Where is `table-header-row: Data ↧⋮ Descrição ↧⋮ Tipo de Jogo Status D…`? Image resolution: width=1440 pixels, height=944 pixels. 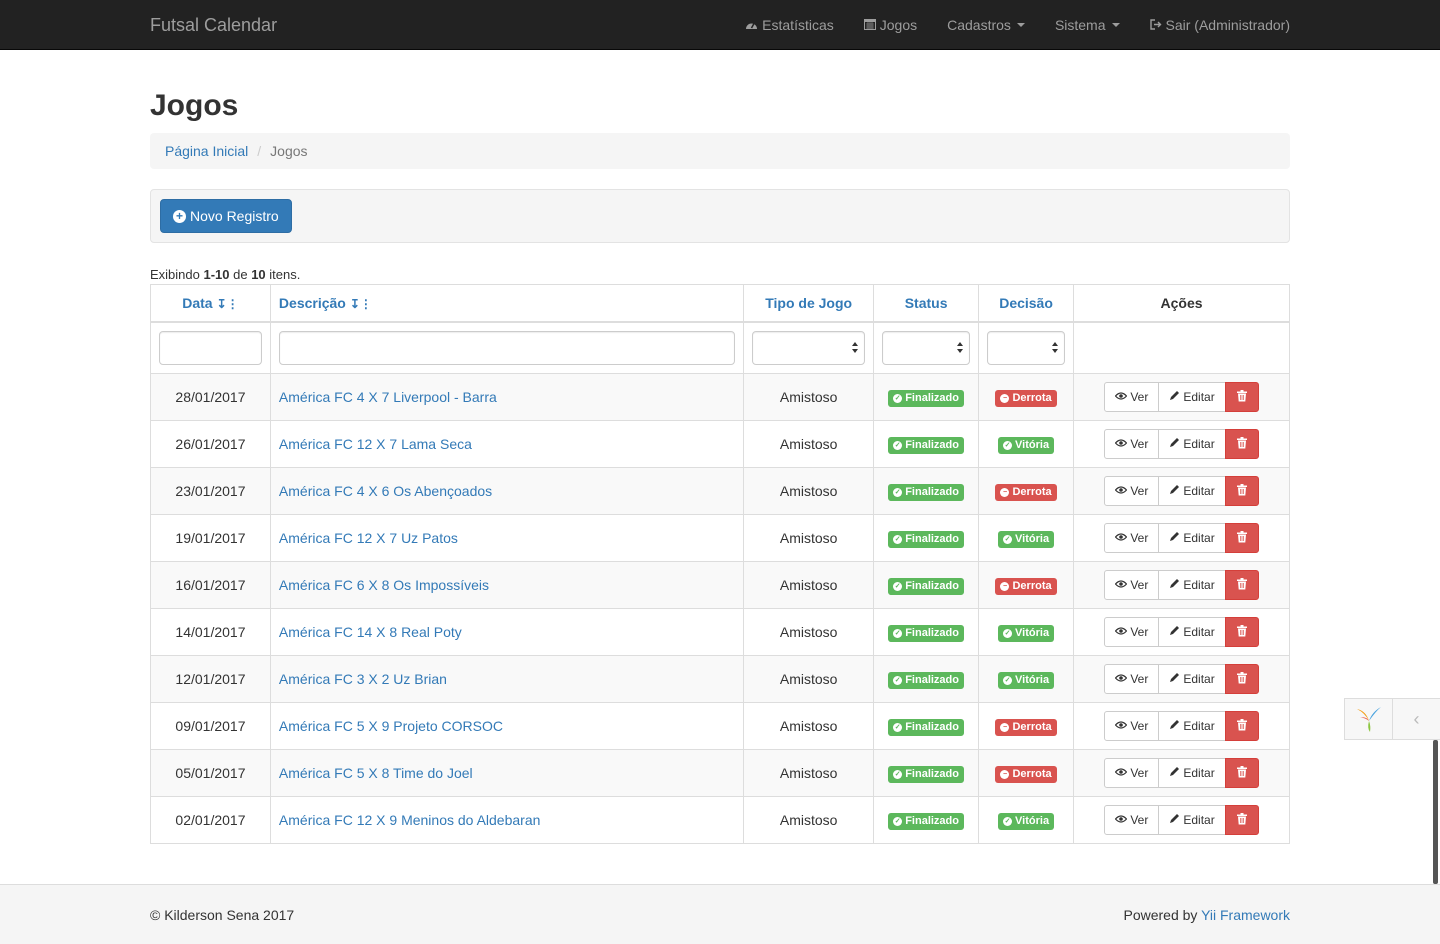 table-header-row: Data ↧⋮ Descrição ↧⋮ Tipo de Jogo Status D… is located at coordinates (720, 303).